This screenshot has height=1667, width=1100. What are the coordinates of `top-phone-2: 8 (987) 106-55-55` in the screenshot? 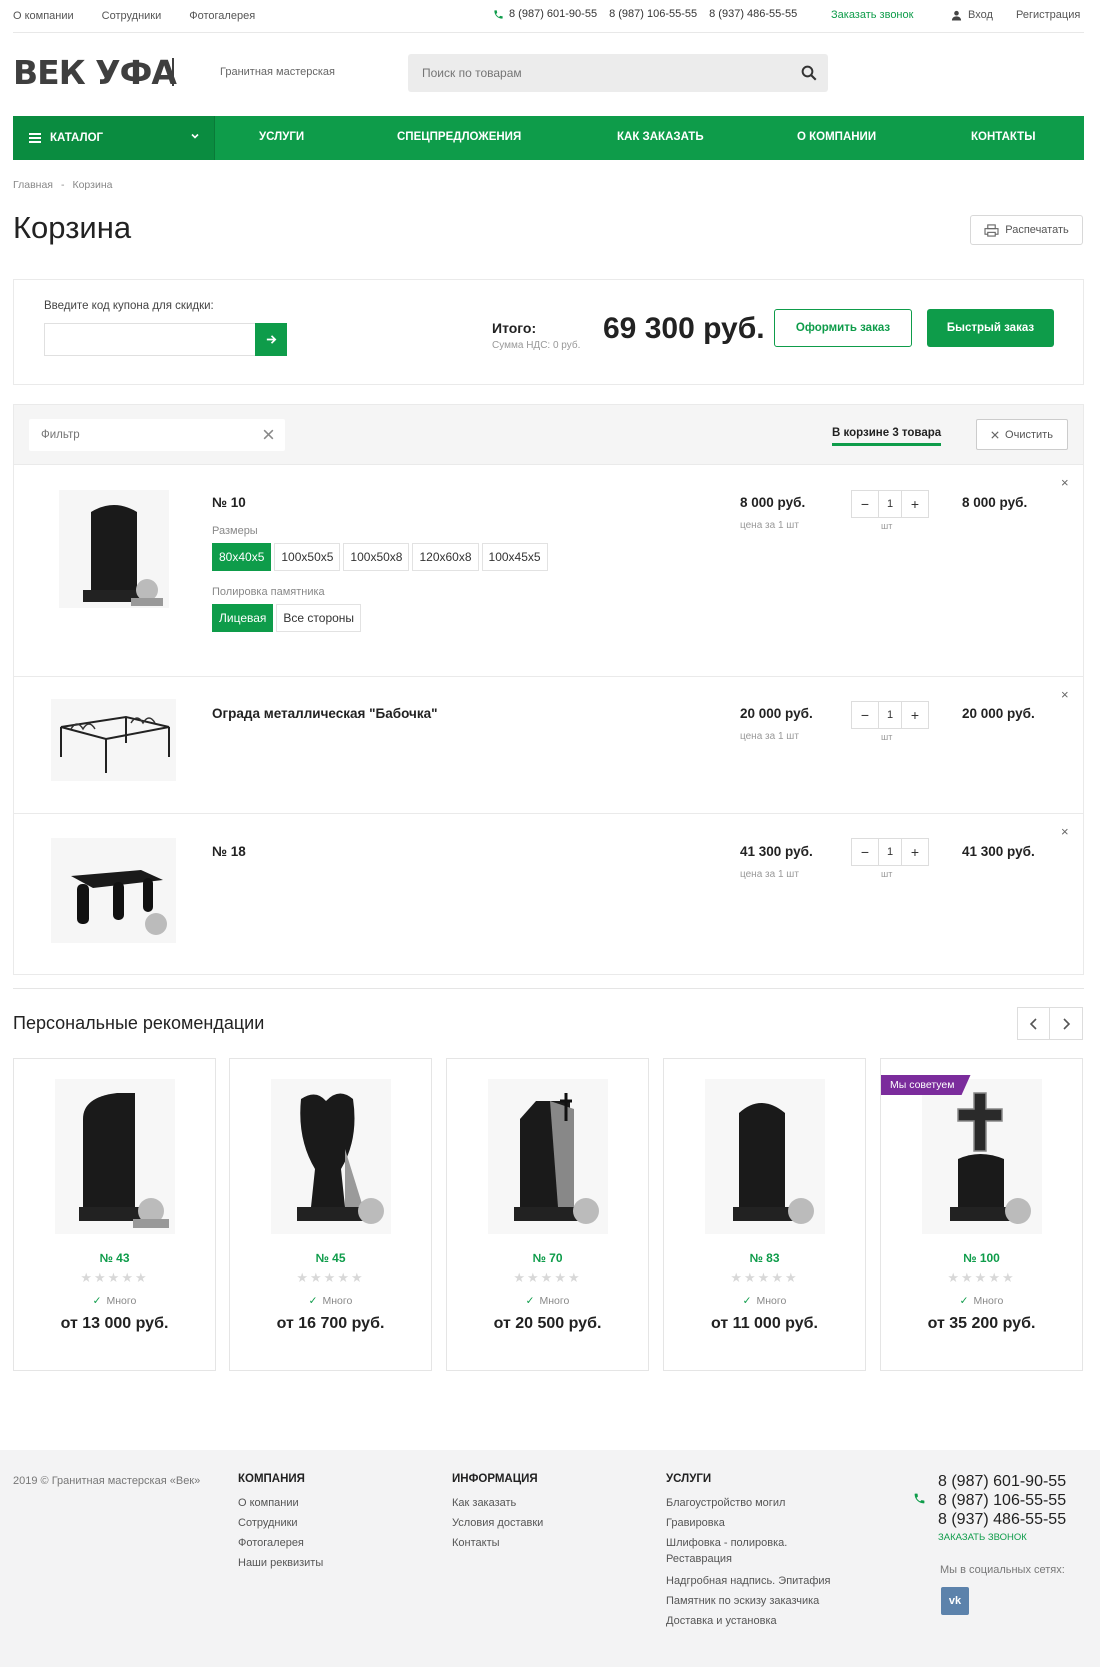 It's located at (653, 14).